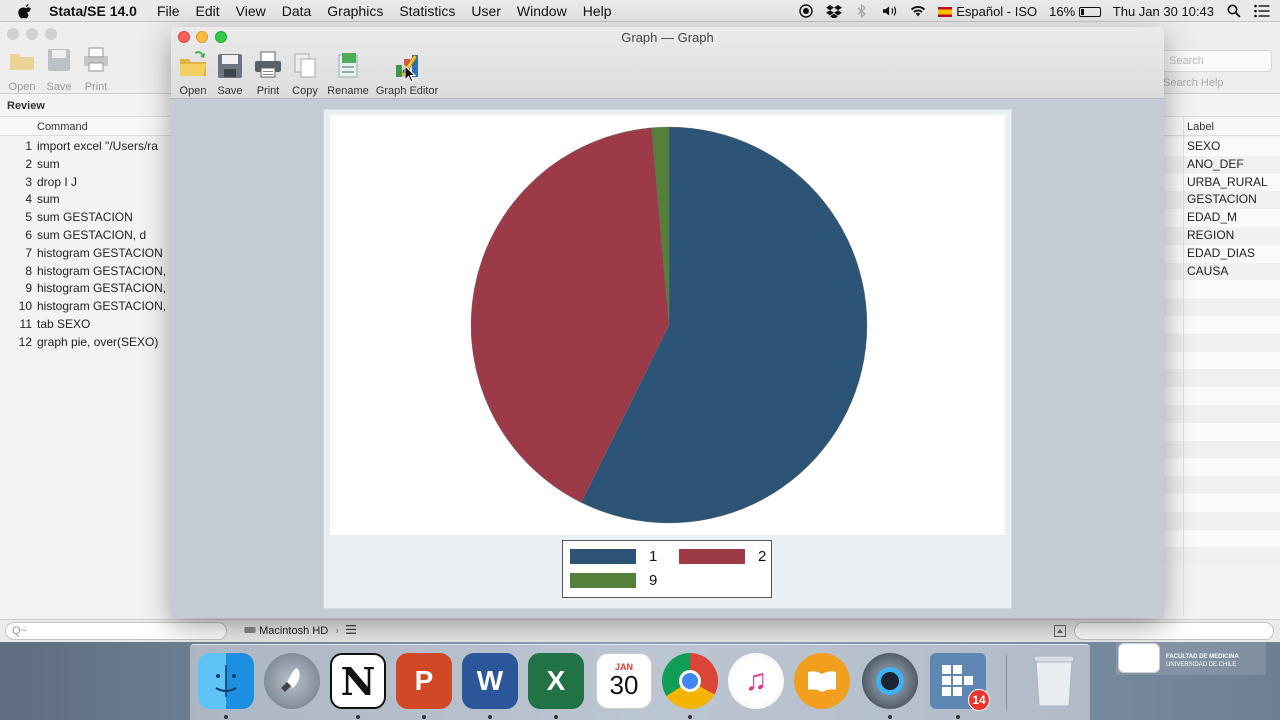 The width and height of the screenshot is (1280, 720). I want to click on review-row: 2 sum, so click(86, 165).